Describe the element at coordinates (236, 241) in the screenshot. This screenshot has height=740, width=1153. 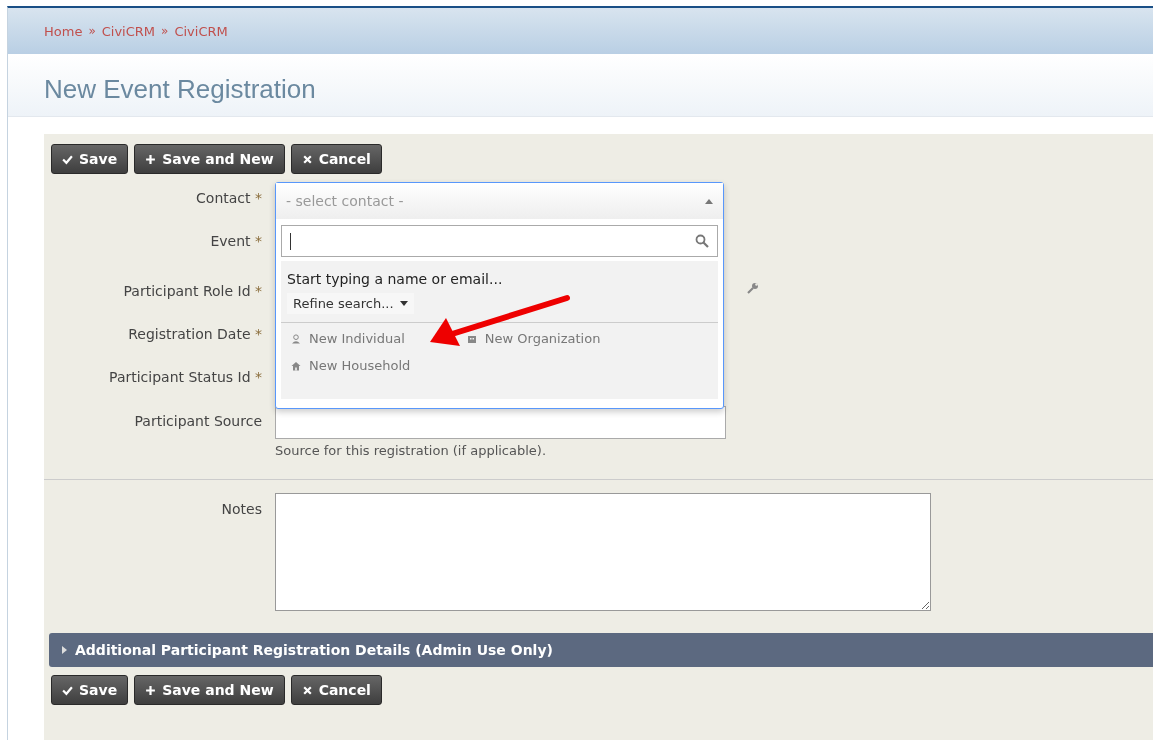
I see `field-label: Event *` at that location.